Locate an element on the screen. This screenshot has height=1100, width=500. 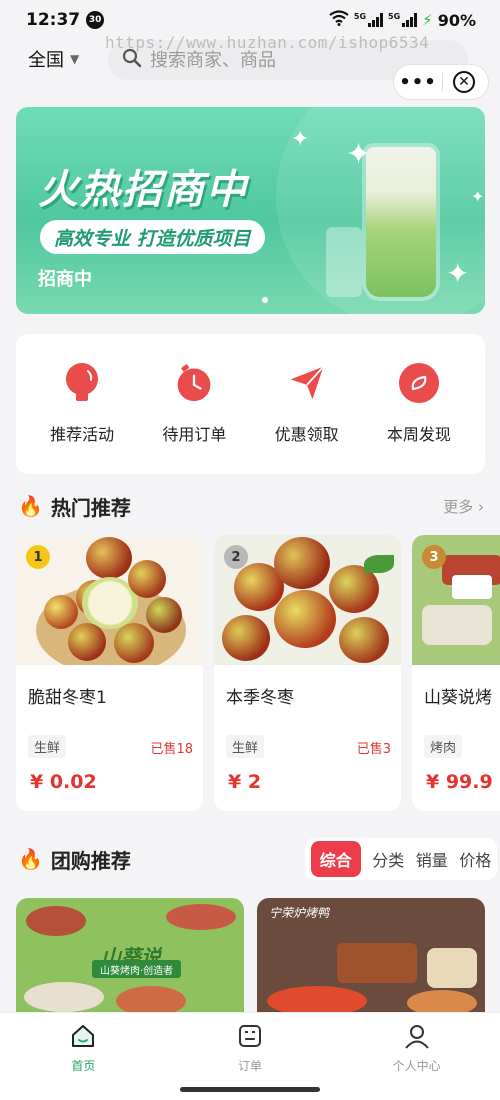
product-image: 1 is located at coordinates (109, 600).